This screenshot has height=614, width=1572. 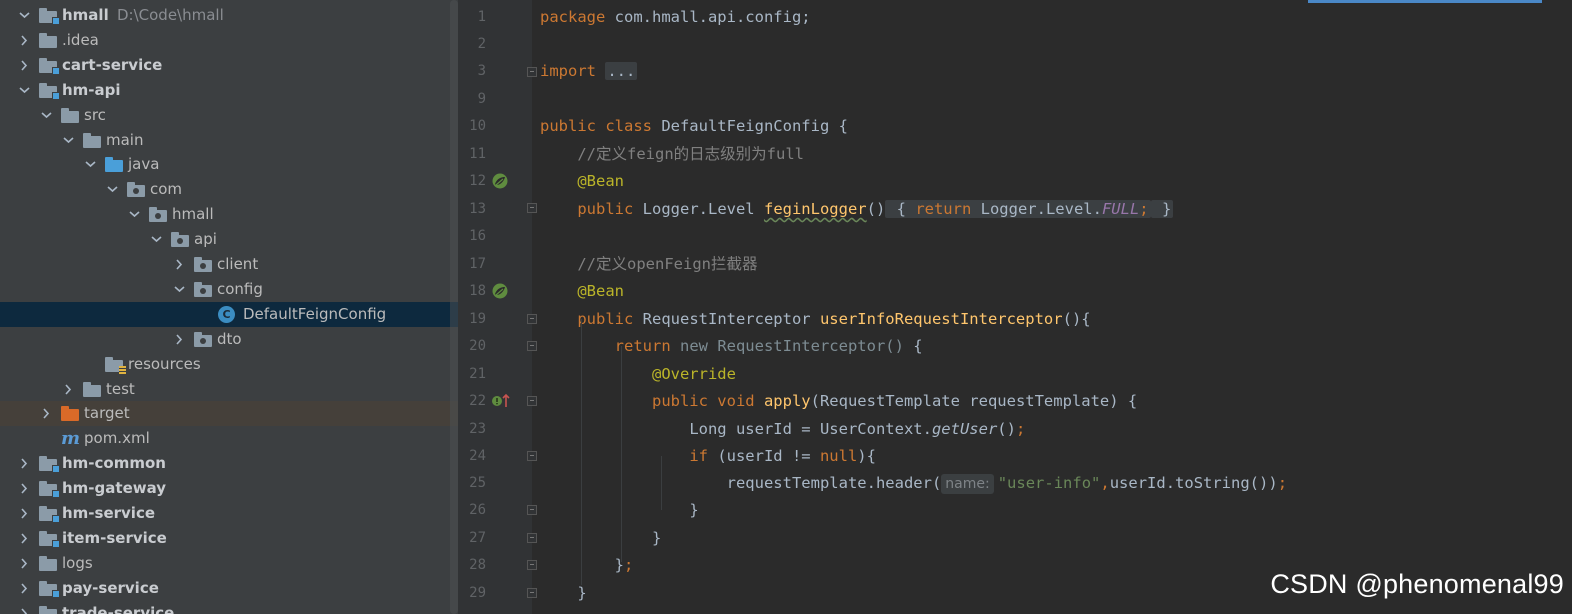 I want to click on tree-item-label: .idea, so click(x=80, y=39).